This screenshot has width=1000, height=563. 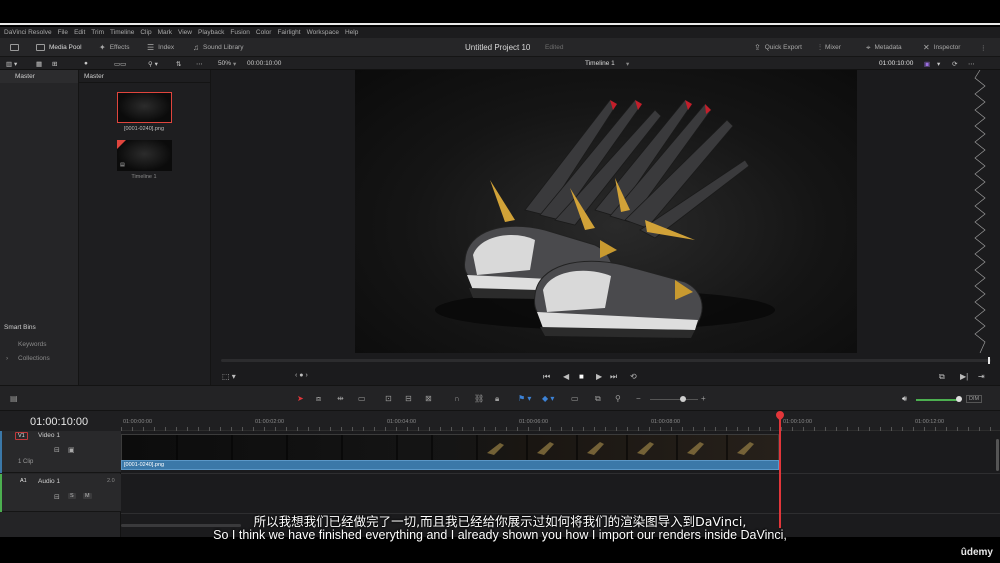 I want to click on menu-help: Help, so click(x=351, y=32).